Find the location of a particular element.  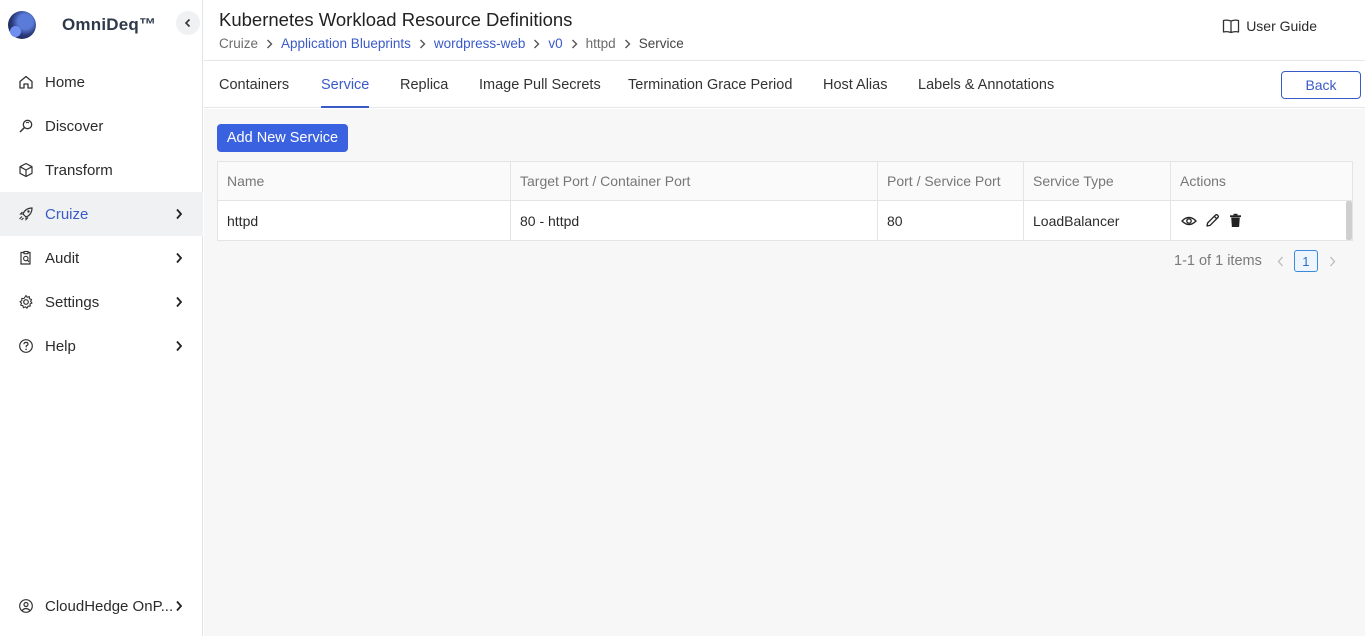

column-header-target-port: Target Port / Container Port is located at coordinates (694, 181).